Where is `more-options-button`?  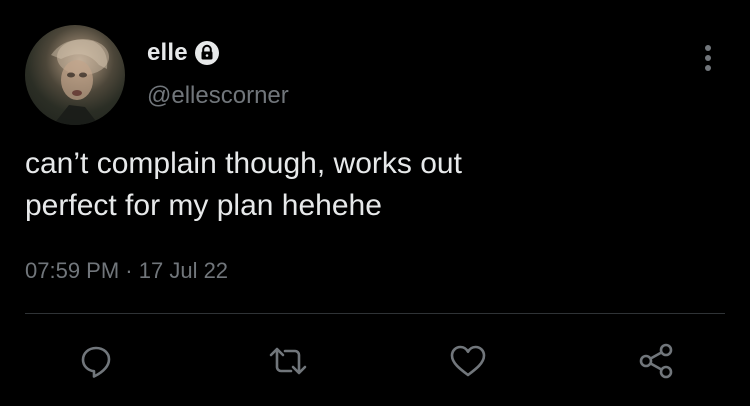 more-options-button is located at coordinates (708, 58).